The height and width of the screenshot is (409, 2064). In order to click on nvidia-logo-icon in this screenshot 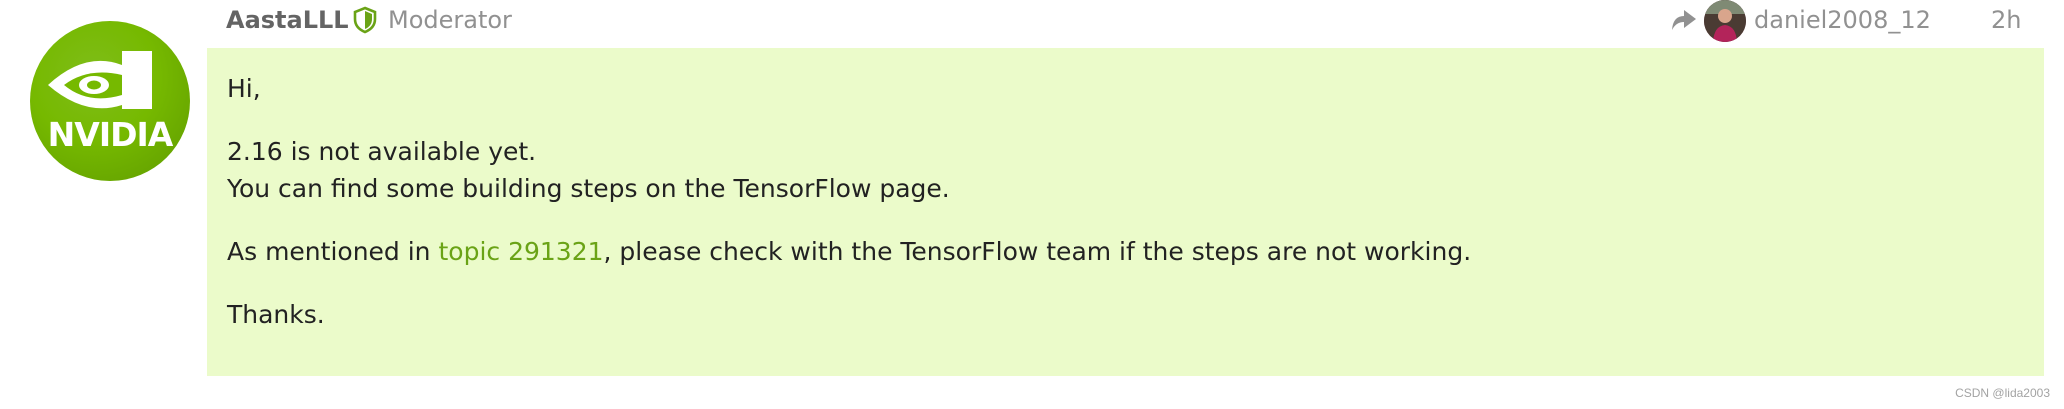, I will do `click(100, 80)`.